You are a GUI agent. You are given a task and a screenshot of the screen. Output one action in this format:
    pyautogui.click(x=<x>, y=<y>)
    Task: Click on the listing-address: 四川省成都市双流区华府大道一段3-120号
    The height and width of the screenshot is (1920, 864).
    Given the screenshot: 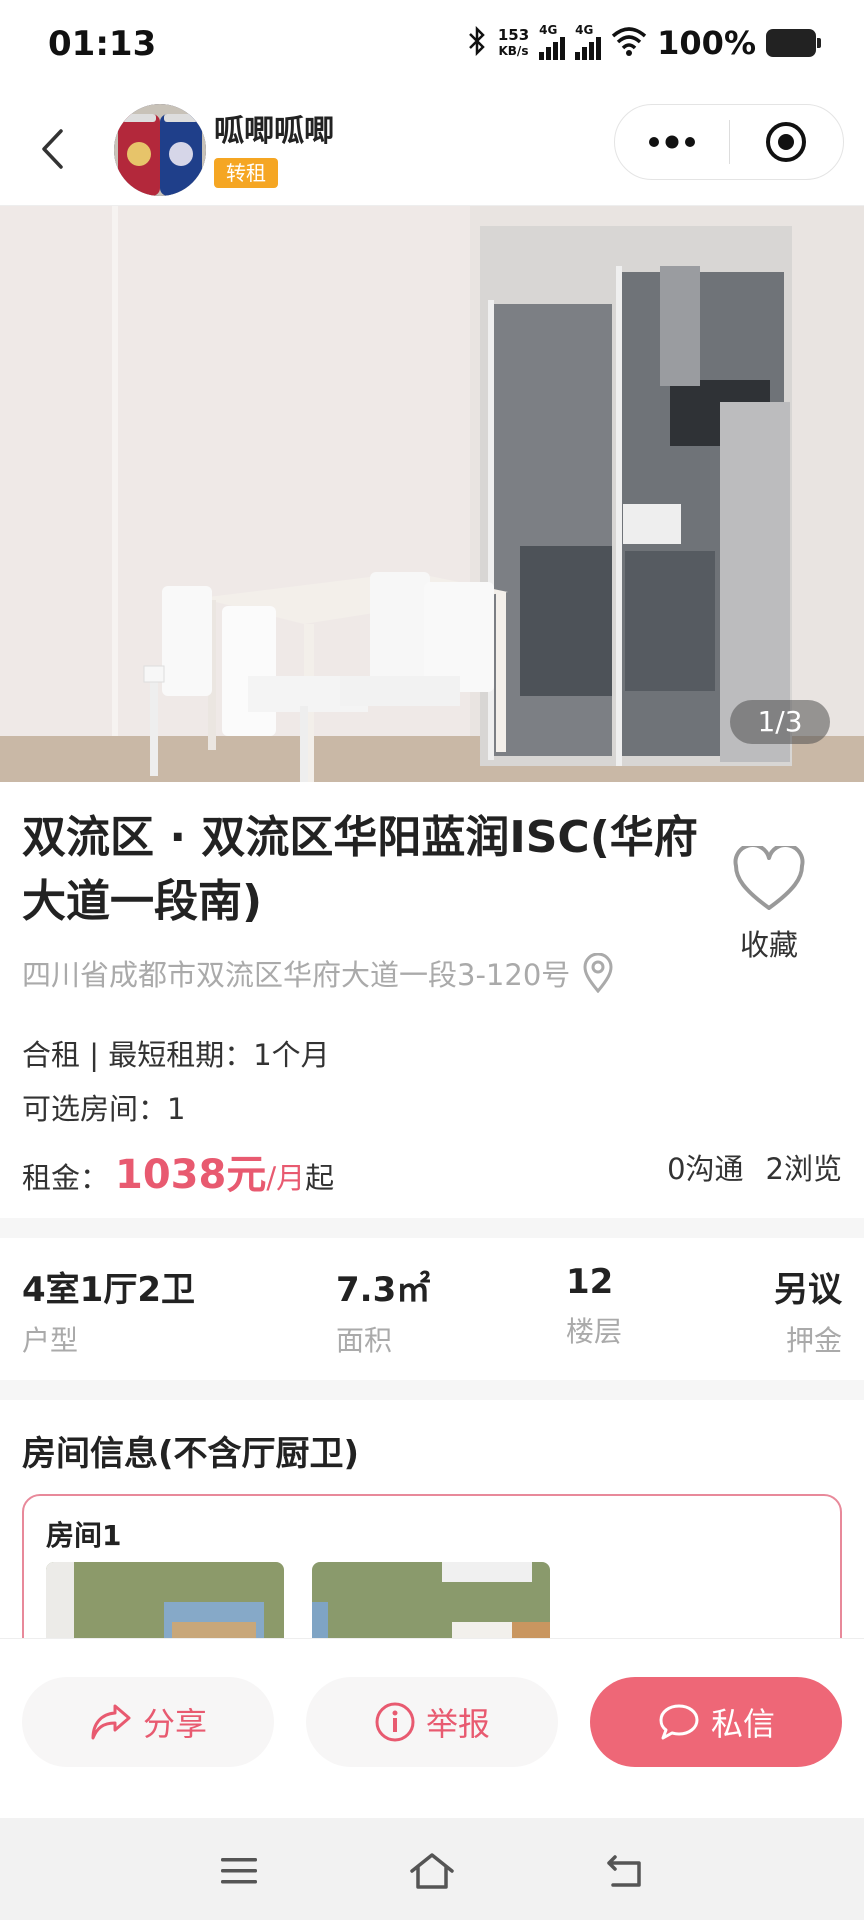 What is the action you would take?
    pyautogui.click(x=318, y=973)
    